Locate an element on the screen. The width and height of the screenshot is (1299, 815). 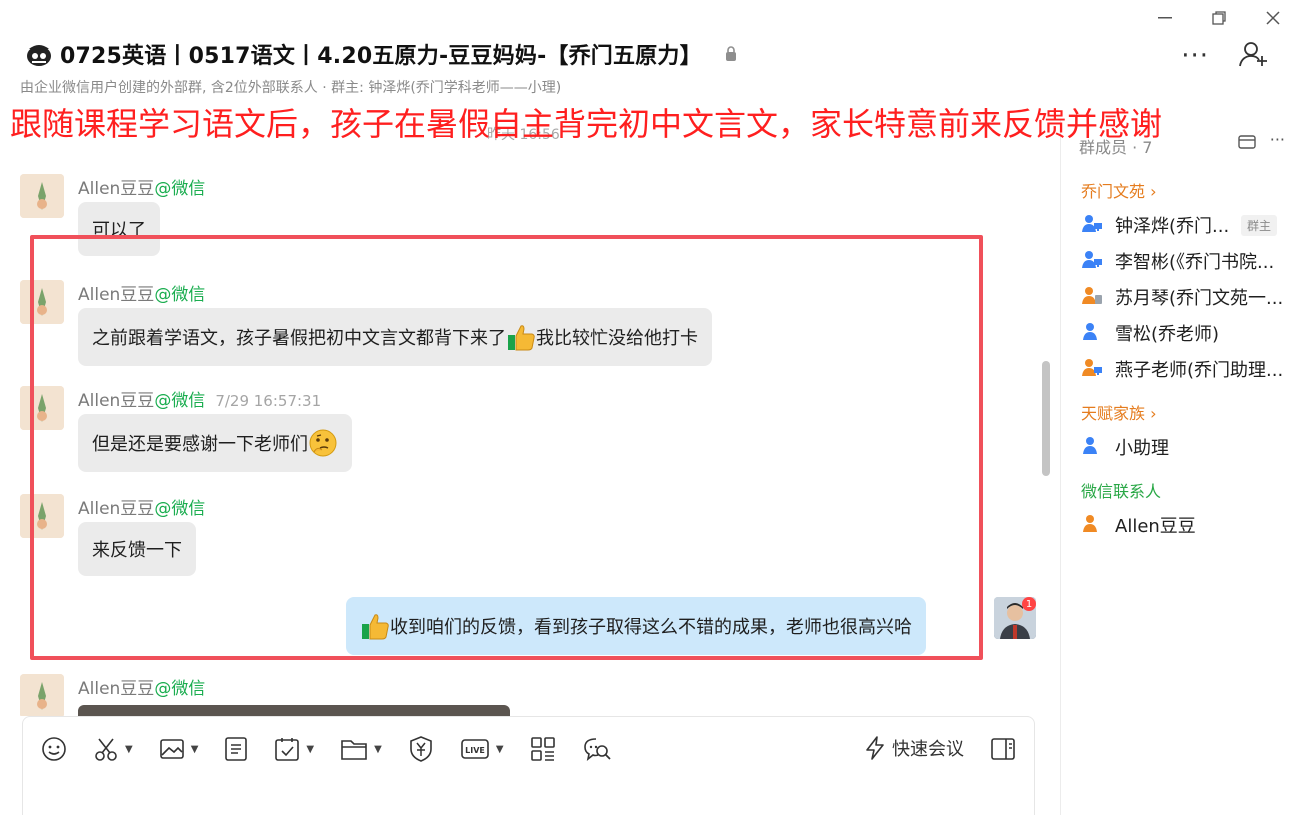
page-title: 0725英语丨0517语文丨4.20五原力-豆豆妈妈-【乔门五原力】 is located at coordinates (381, 56).